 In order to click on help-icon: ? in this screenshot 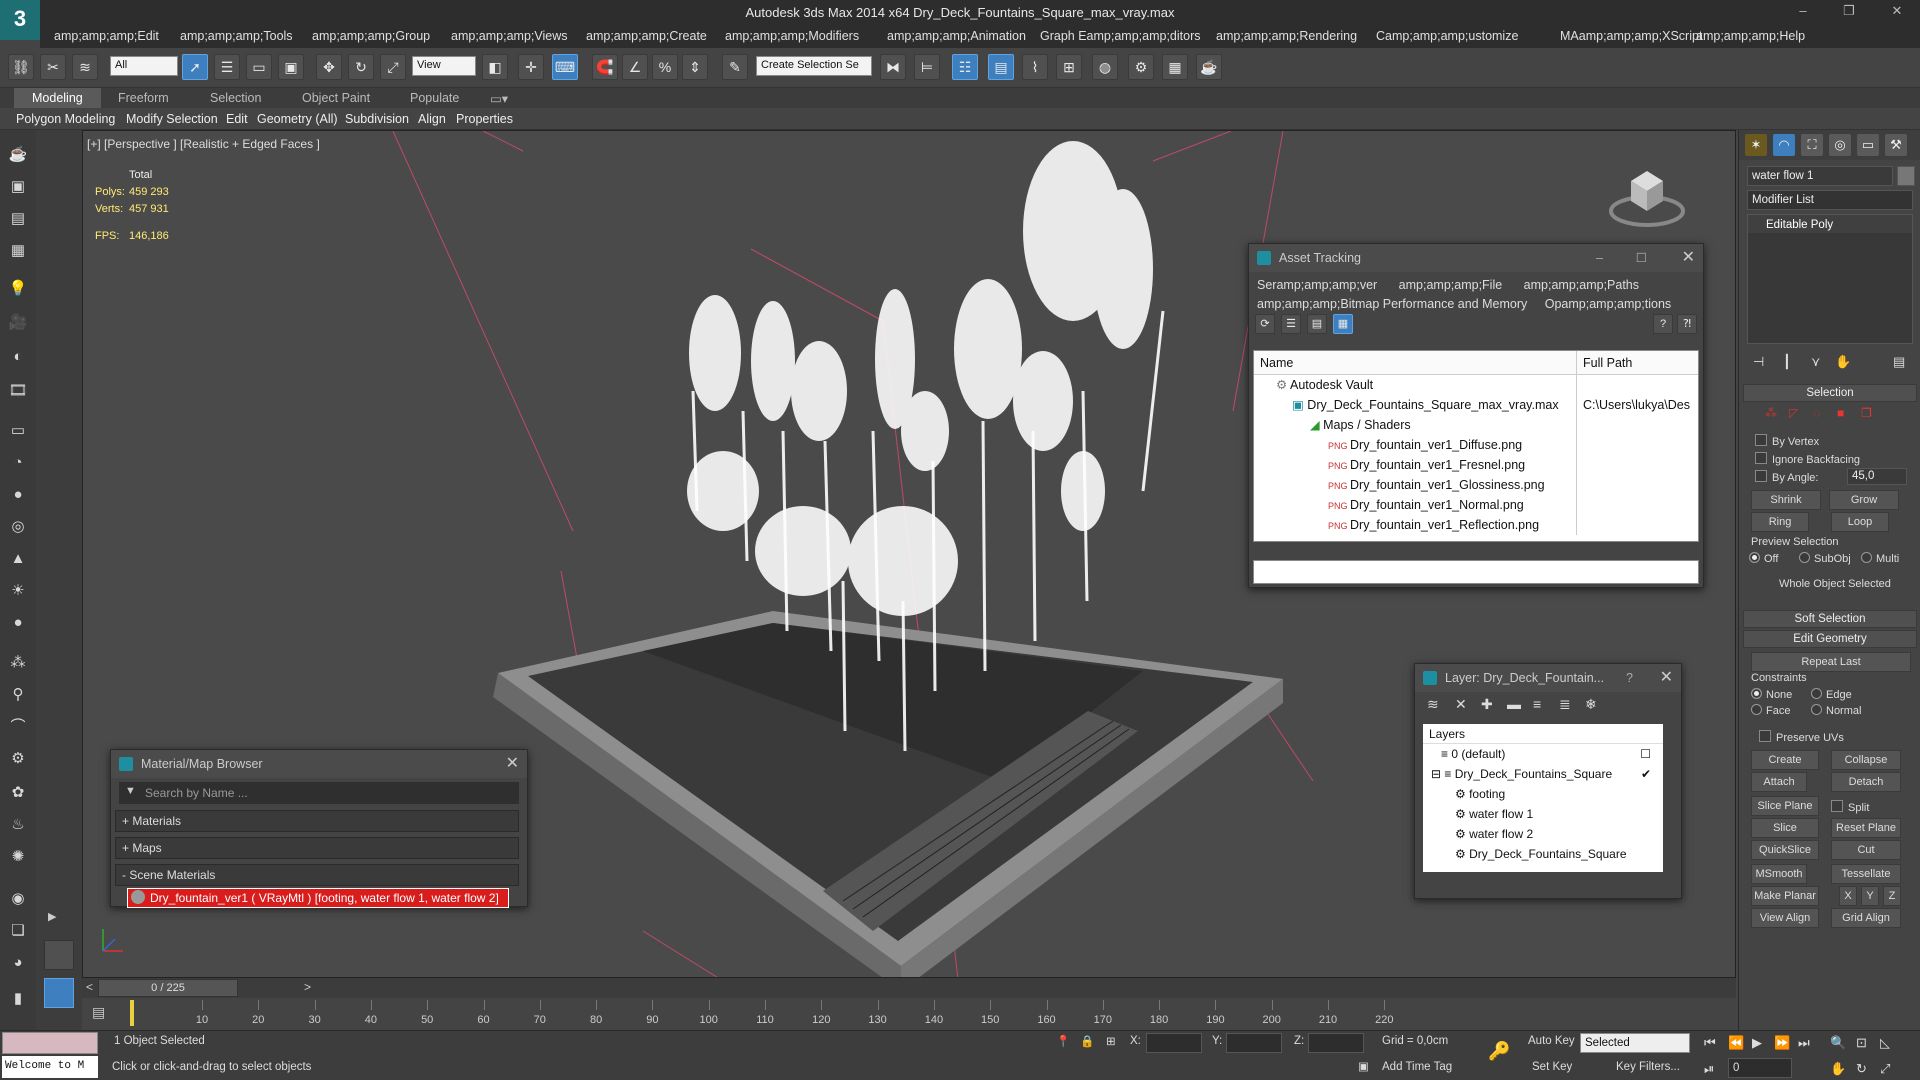, I will do `click(1663, 324)`.